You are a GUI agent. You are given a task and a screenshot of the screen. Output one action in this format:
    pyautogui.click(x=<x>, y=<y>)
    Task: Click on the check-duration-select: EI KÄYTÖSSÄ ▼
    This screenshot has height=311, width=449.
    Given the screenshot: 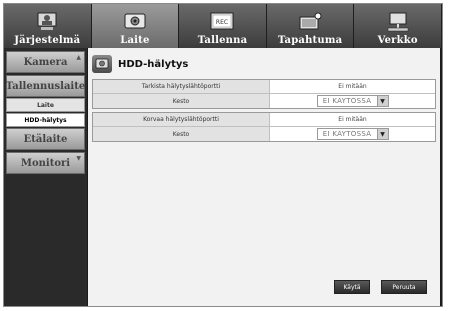 What is the action you would take?
    pyautogui.click(x=352, y=101)
    